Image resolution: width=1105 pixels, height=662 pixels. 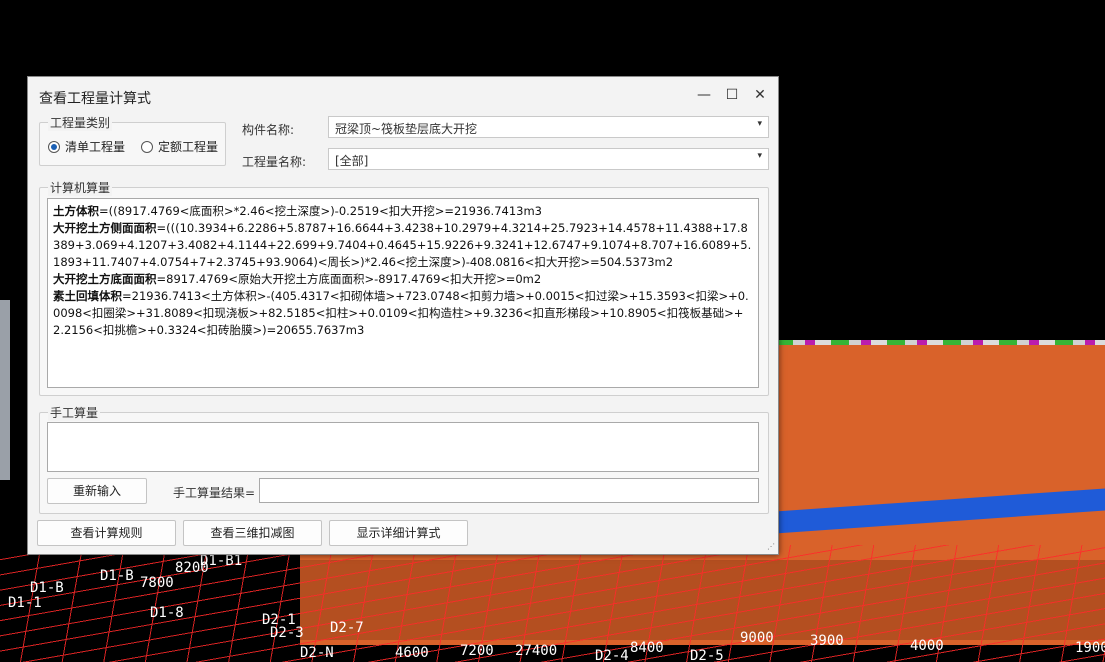 I want to click on manual-calc-group: 手工算量 重新输入 手工算量结果=, so click(x=404, y=459).